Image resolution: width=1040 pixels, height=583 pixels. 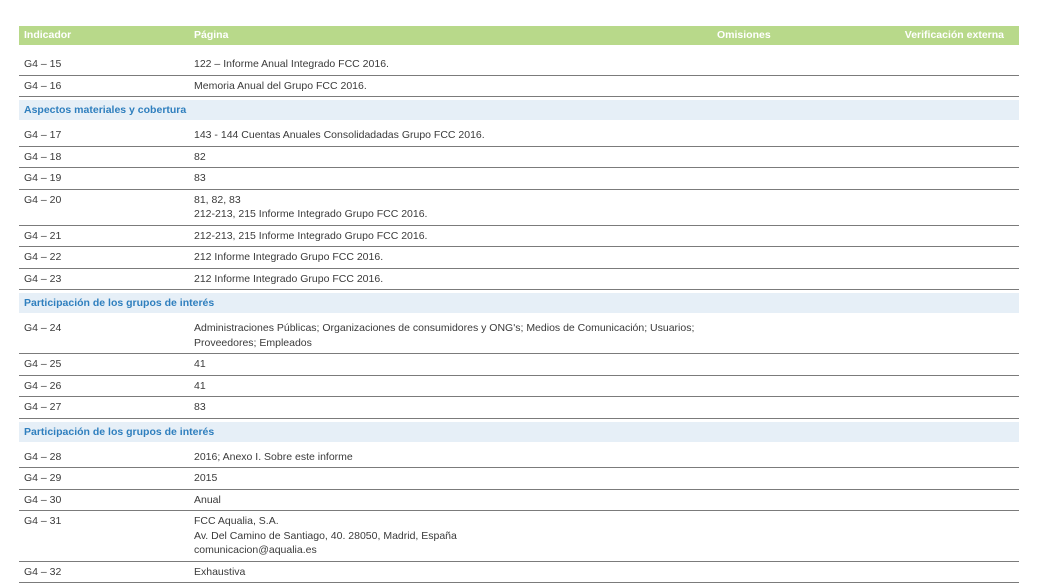 I want to click on table-row: G4 – 16 Memoria Anual del Grupo FCC 2016., so click(x=519, y=87).